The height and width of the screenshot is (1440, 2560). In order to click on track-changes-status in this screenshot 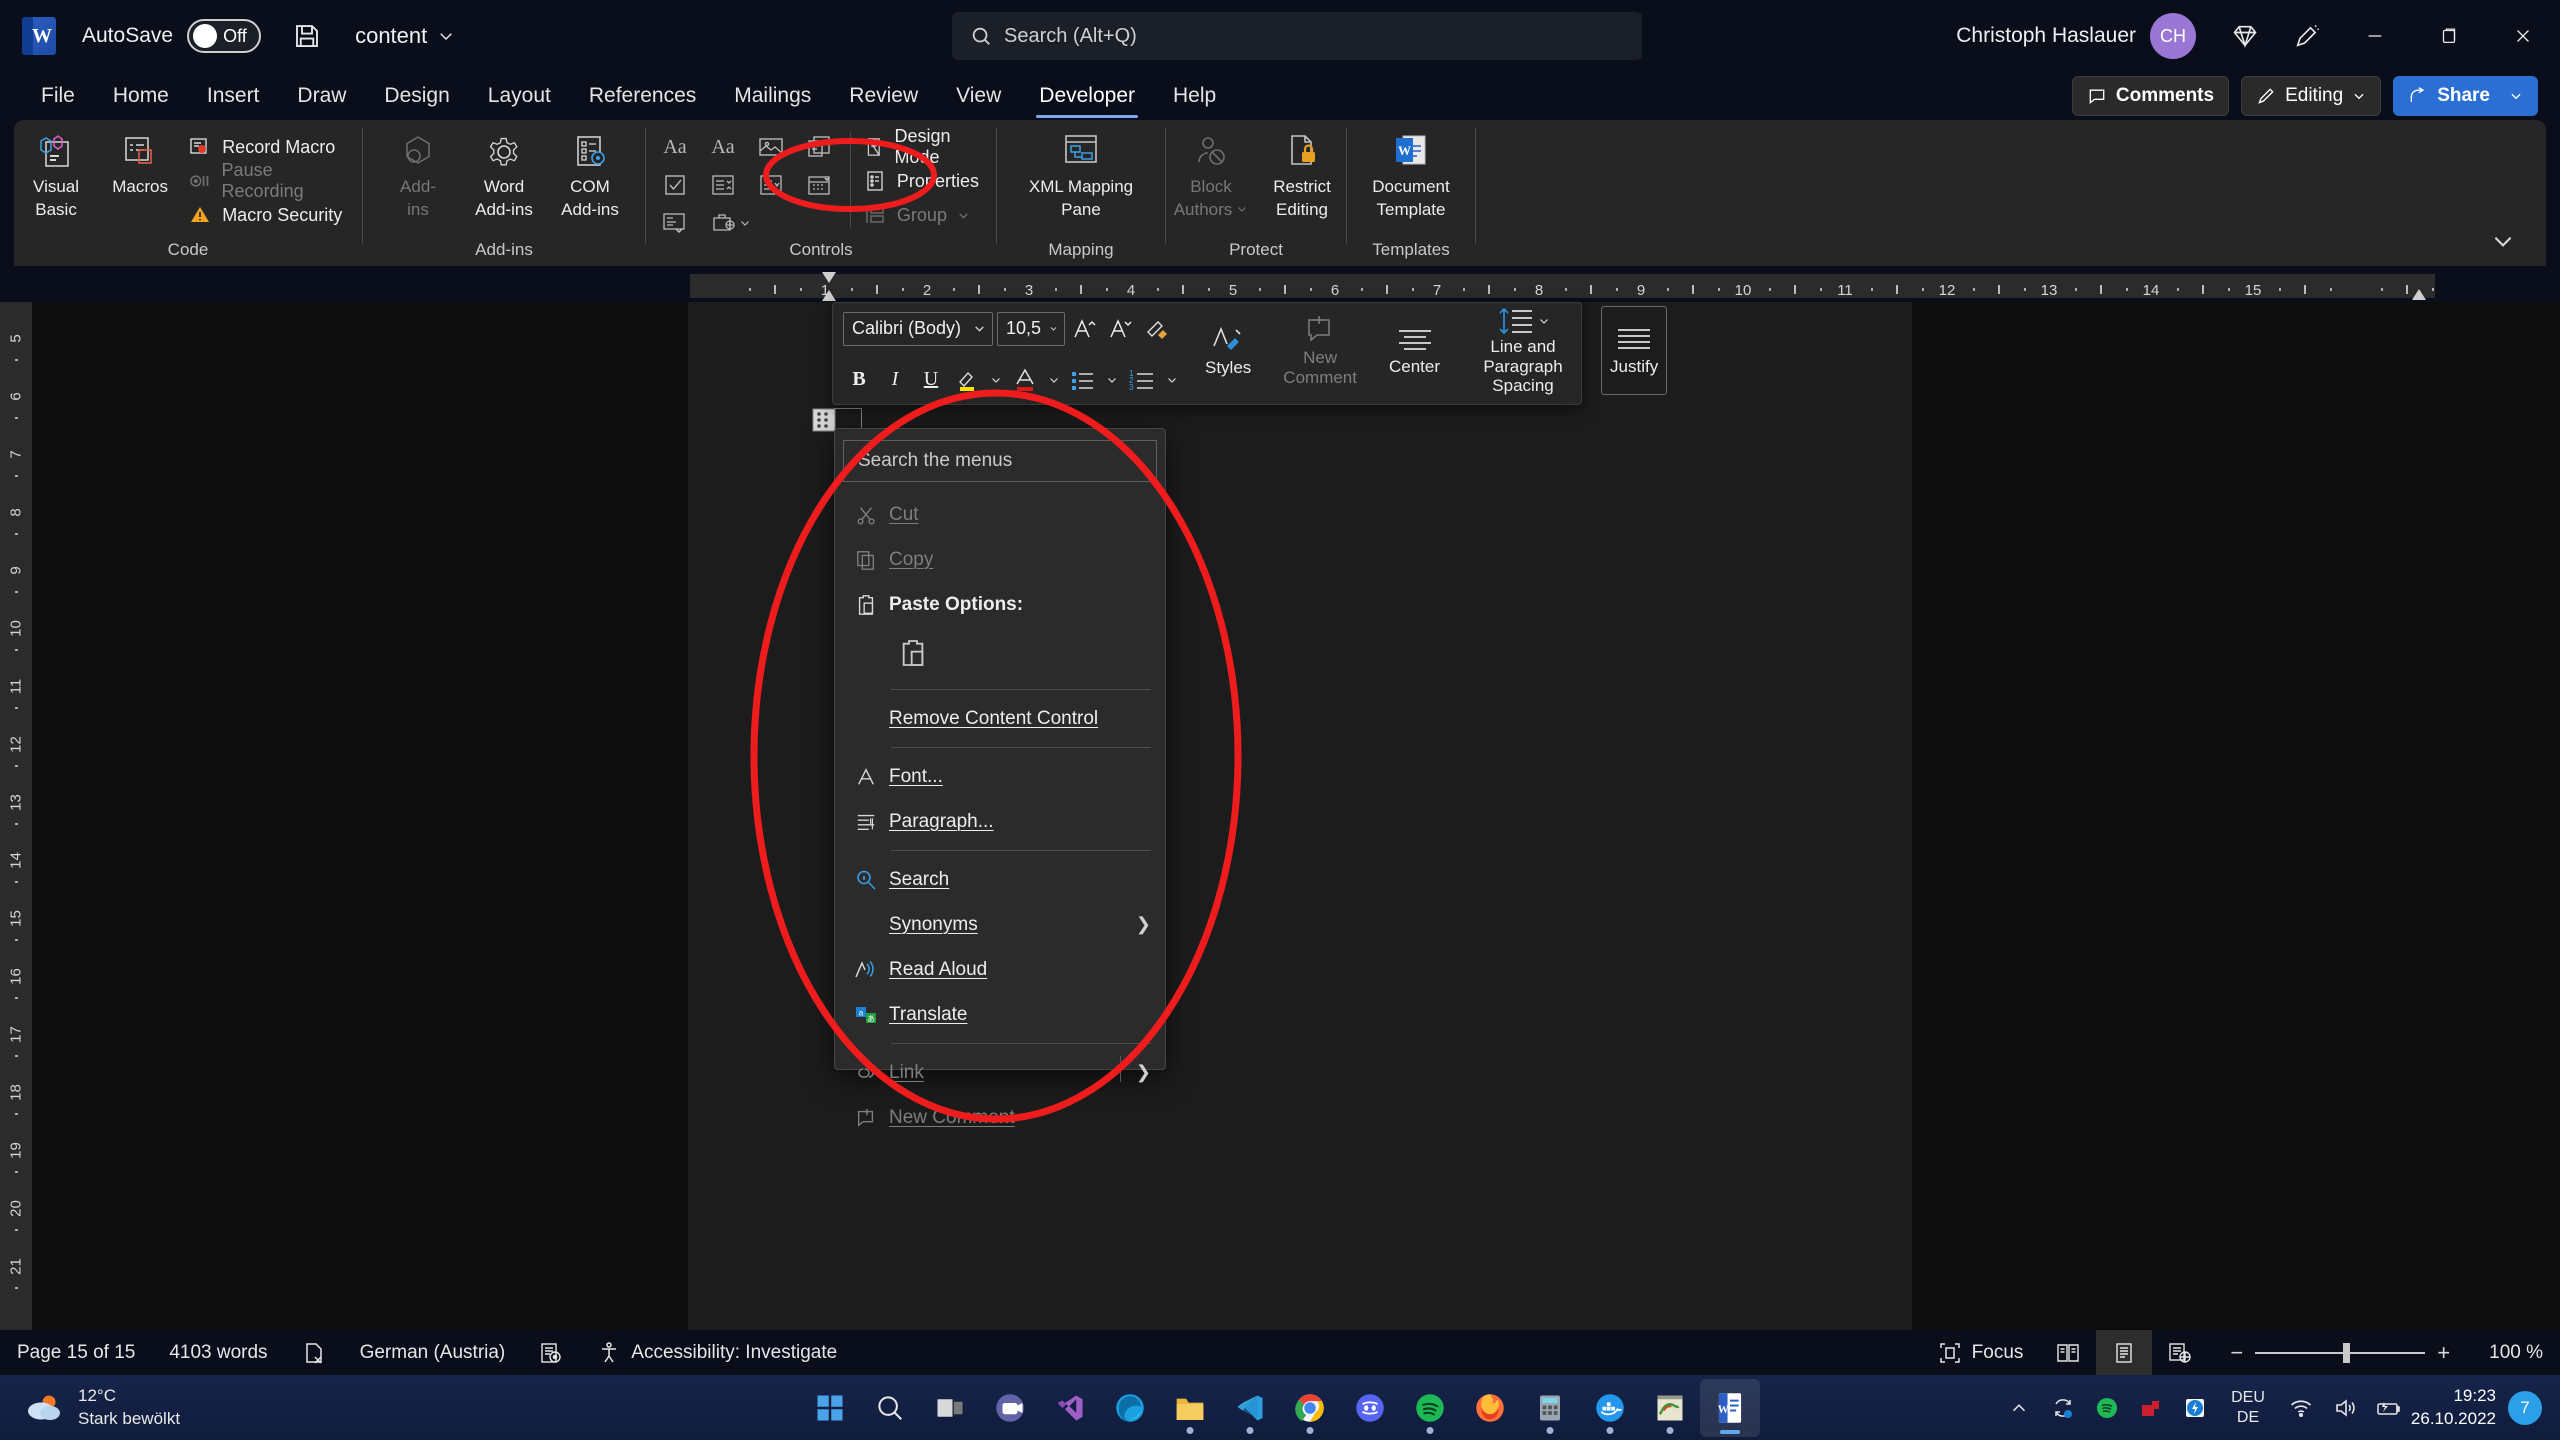, I will do `click(551, 1352)`.